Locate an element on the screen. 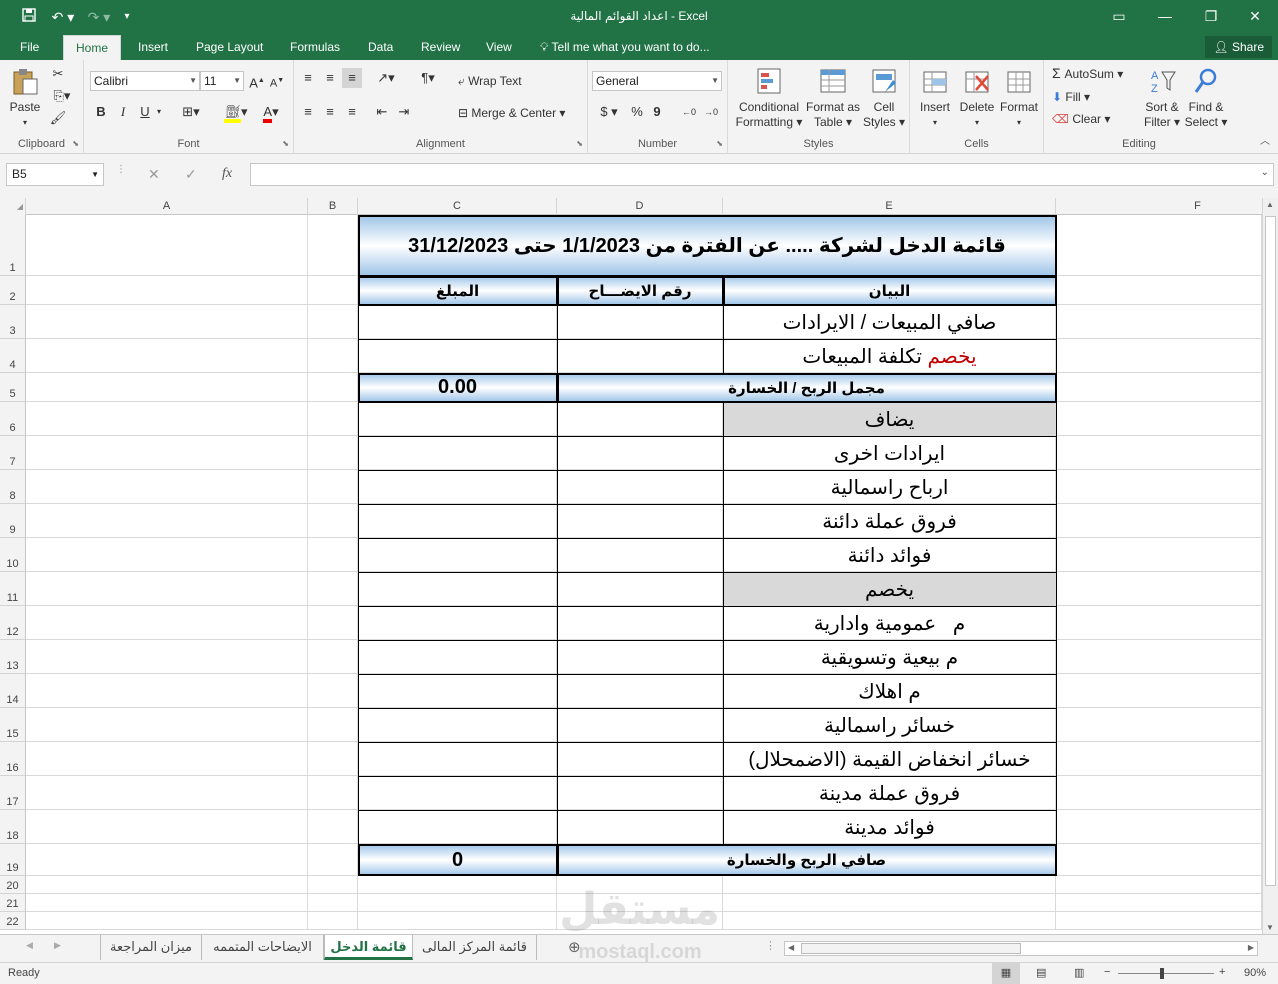  middle-align-icon: ≡ is located at coordinates (330, 78).